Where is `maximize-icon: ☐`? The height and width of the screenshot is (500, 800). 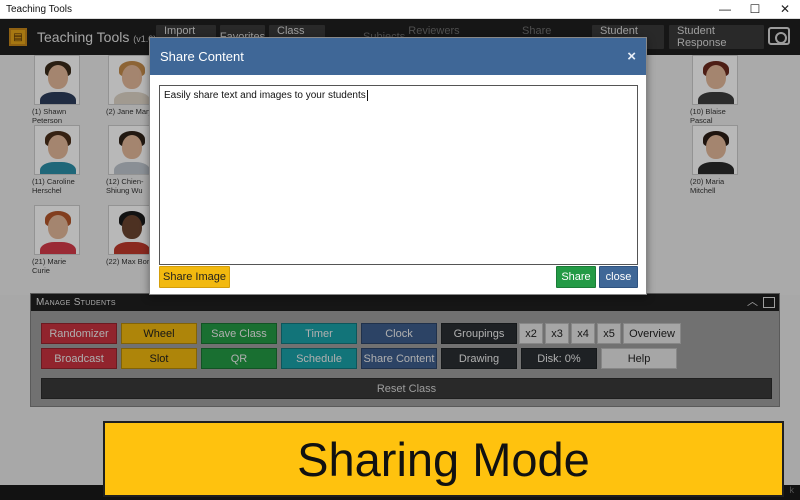
maximize-icon: ☐ is located at coordinates (755, 9).